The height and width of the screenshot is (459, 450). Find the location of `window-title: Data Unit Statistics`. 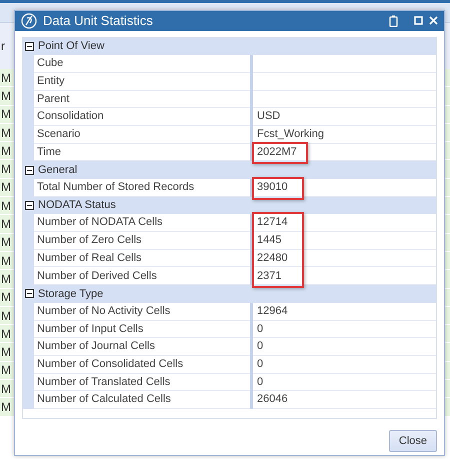

window-title: Data Unit Statistics is located at coordinates (98, 21).